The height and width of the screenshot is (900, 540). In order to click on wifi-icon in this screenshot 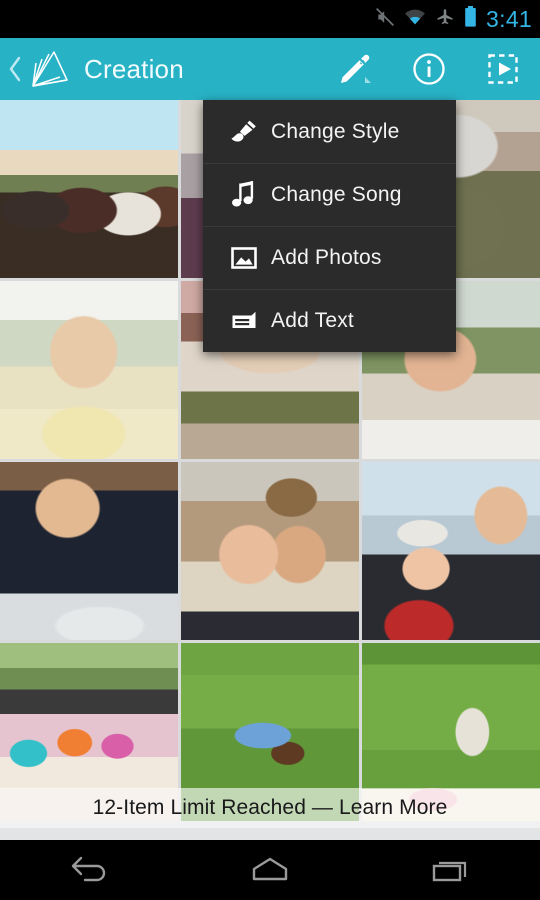, I will do `click(415, 19)`.